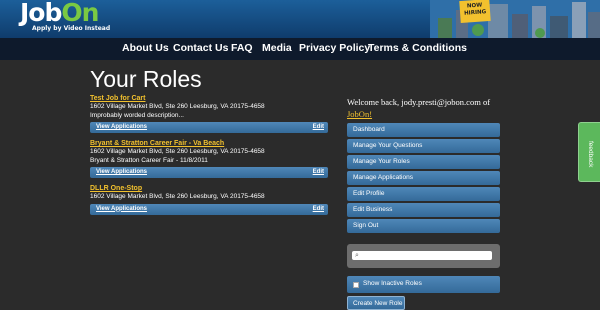  Describe the element at coordinates (277, 48) in the screenshot. I see `nav-media: Media` at that location.